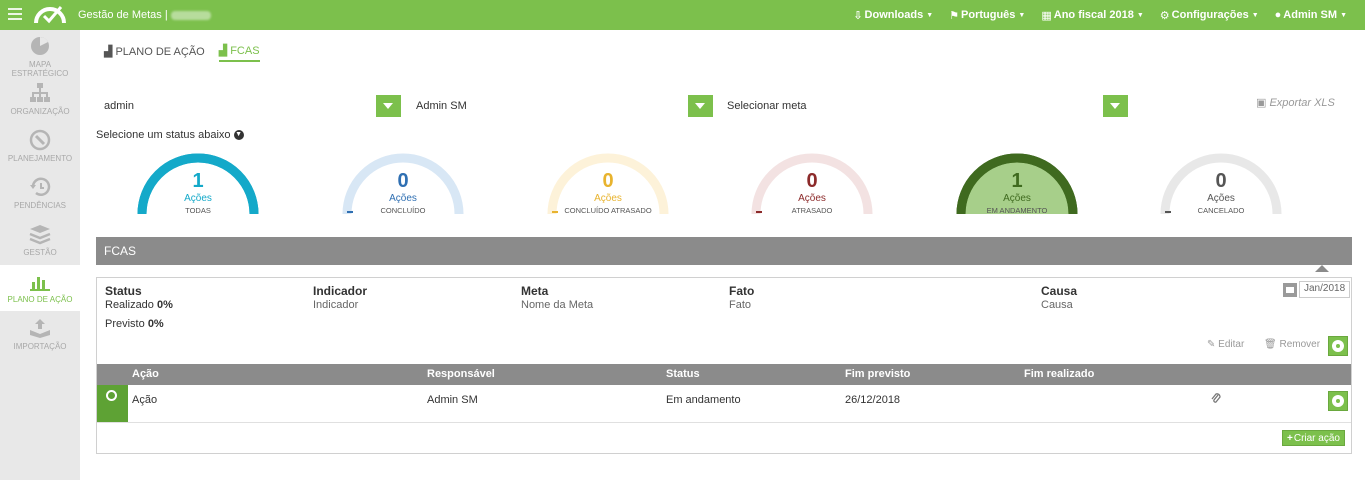 This screenshot has width=1365, height=480. I want to click on gauge-label: ATRASADO, so click(812, 210).